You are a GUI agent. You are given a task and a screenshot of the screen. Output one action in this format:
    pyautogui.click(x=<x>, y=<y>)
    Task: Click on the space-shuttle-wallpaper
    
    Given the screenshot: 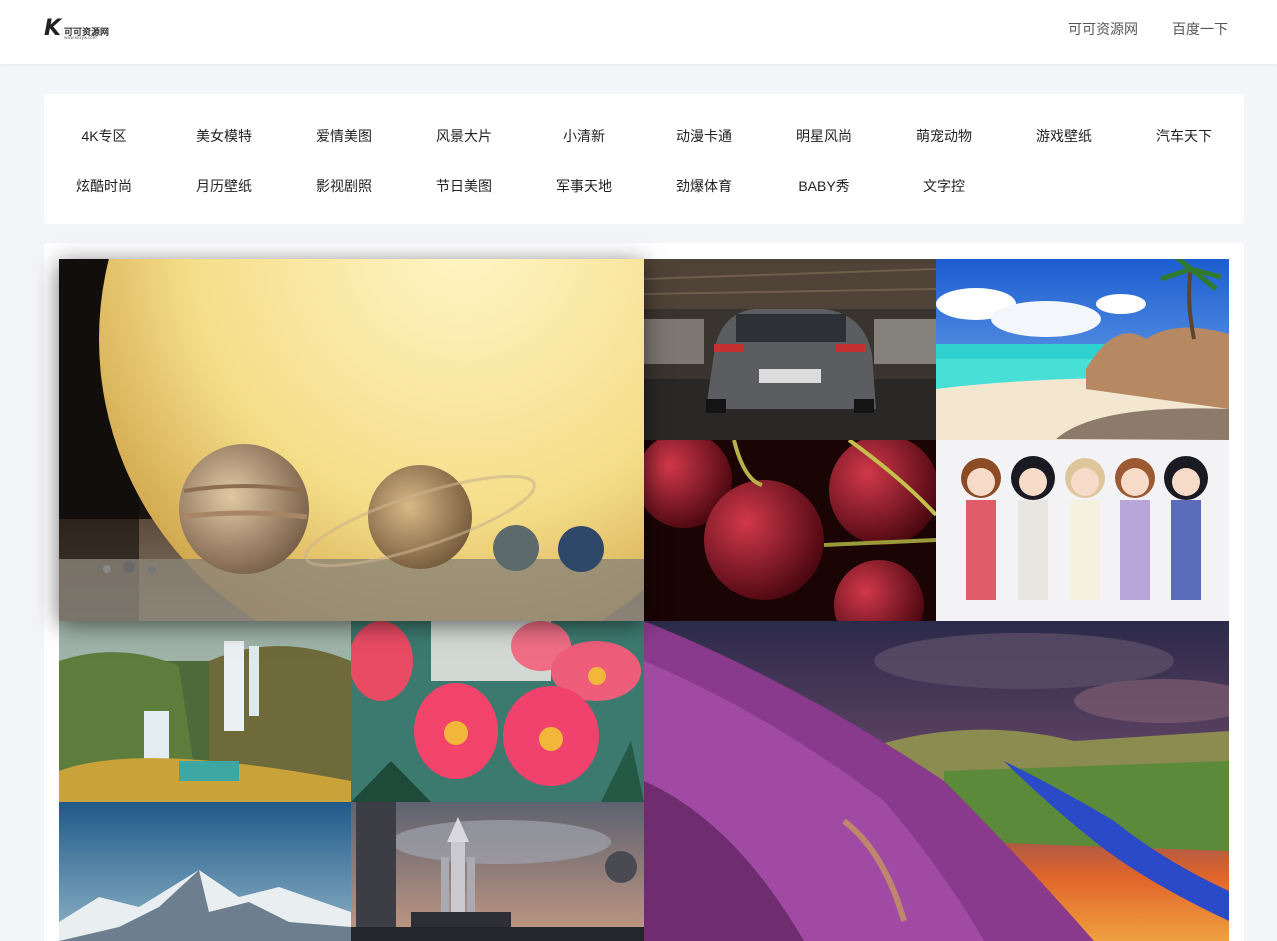 What is the action you would take?
    pyautogui.click(x=497, y=871)
    